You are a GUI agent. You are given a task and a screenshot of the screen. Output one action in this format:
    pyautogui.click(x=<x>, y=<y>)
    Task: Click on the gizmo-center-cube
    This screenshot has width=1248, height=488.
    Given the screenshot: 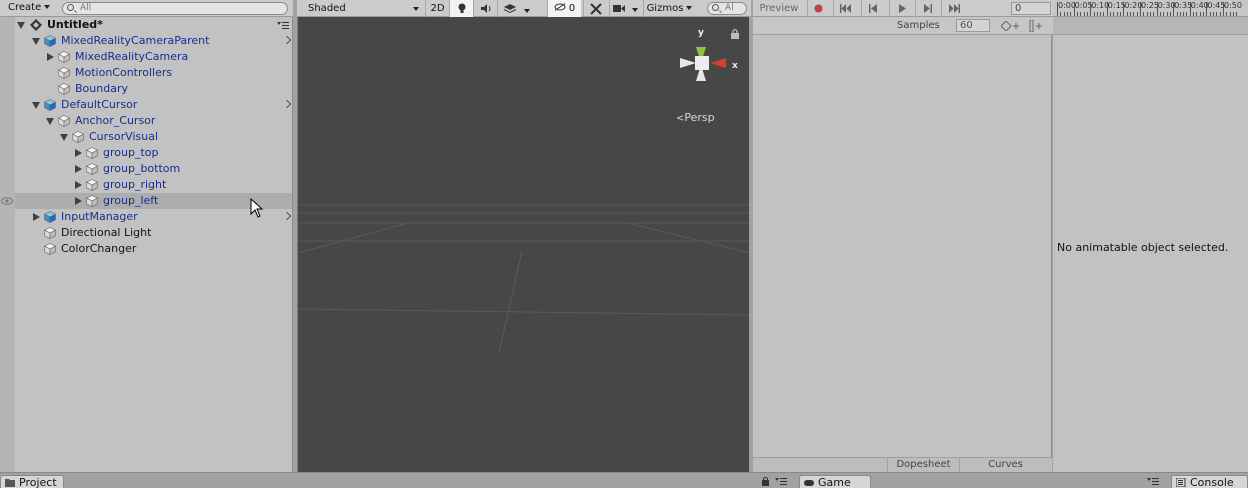 What is the action you would take?
    pyautogui.click(x=702, y=63)
    